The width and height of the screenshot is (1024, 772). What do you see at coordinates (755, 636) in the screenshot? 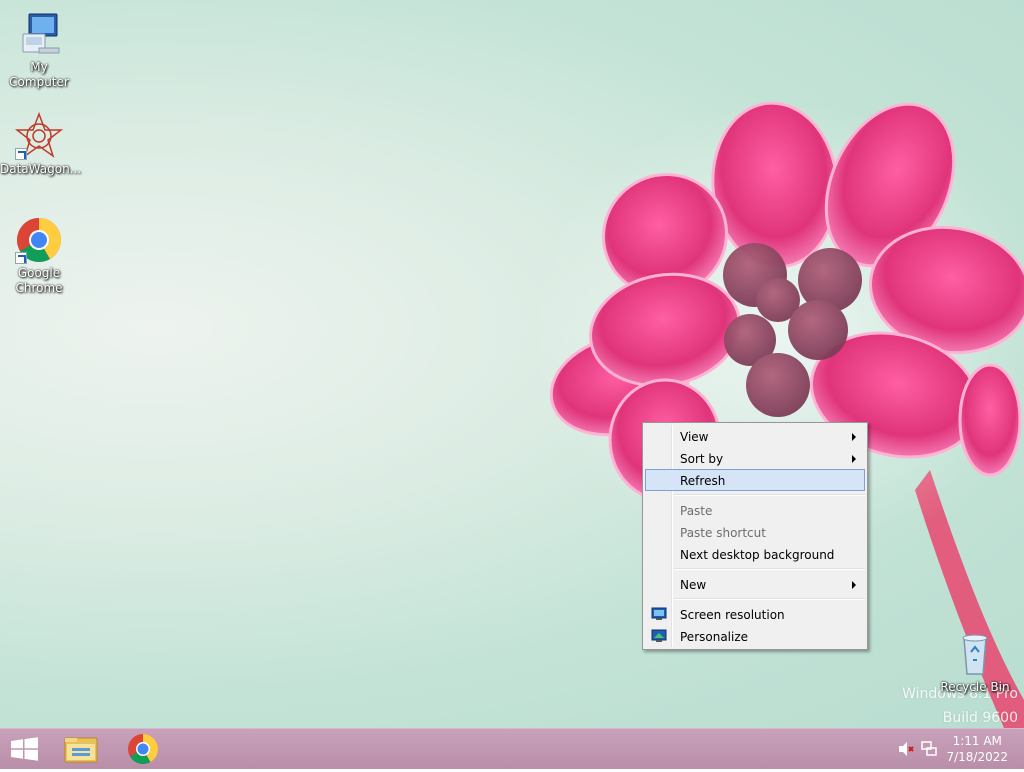
I see `menu-item-personalize: Personalize` at bounding box center [755, 636].